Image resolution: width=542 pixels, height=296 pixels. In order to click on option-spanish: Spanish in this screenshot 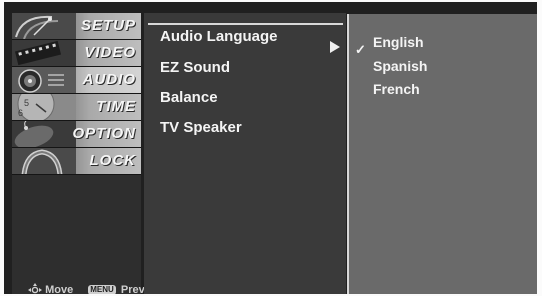, I will do `click(400, 67)`.